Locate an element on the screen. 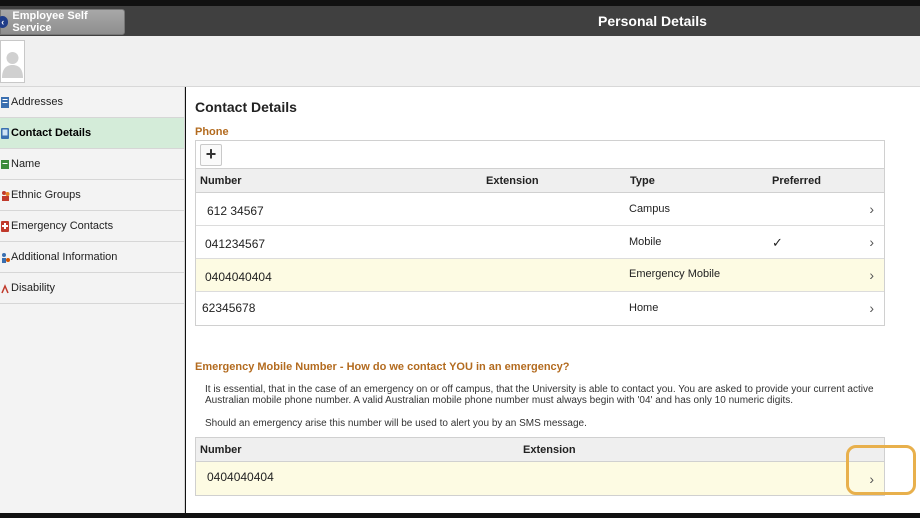  phone-type: Home is located at coordinates (644, 308).